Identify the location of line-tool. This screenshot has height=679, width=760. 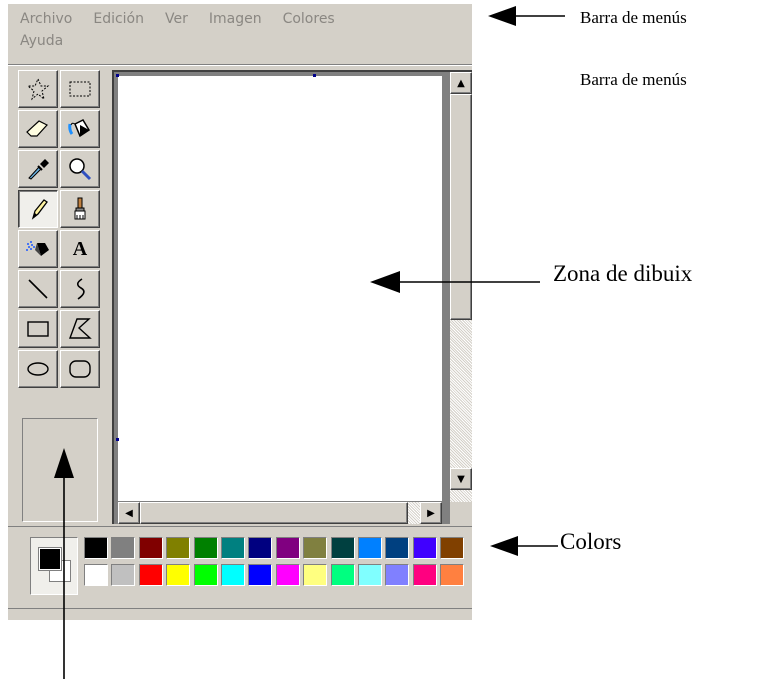
(38, 289).